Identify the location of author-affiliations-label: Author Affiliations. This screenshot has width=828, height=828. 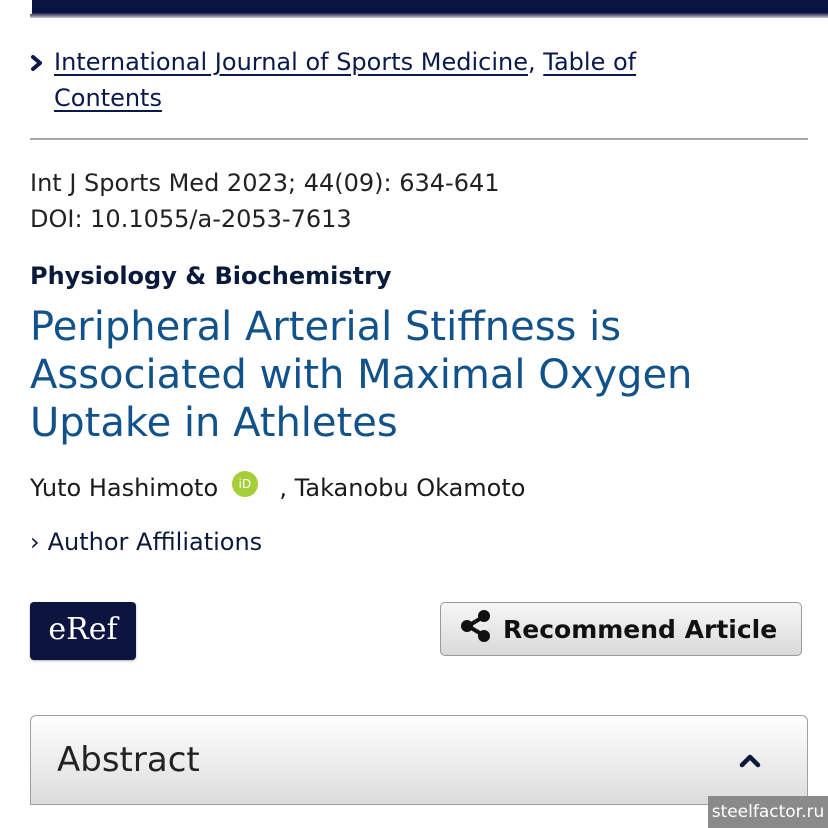
(155, 542).